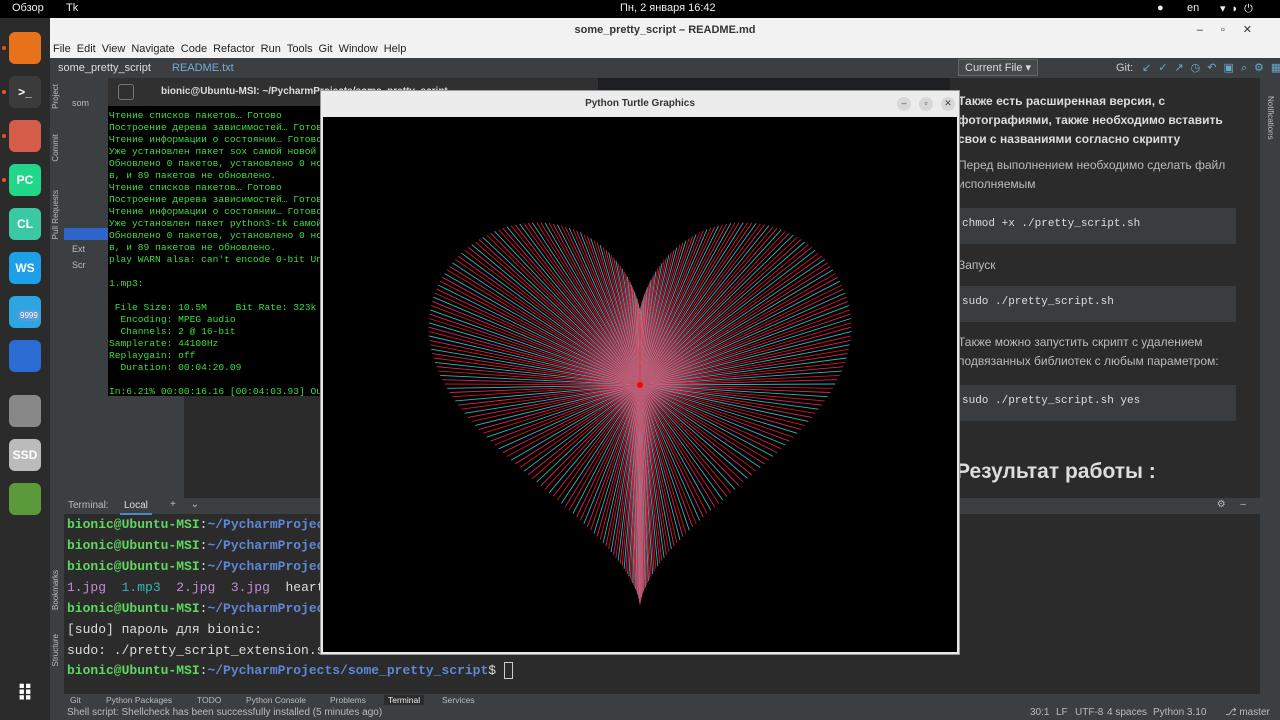 The image size is (1280, 720). I want to click on menu-git: Git, so click(326, 49).